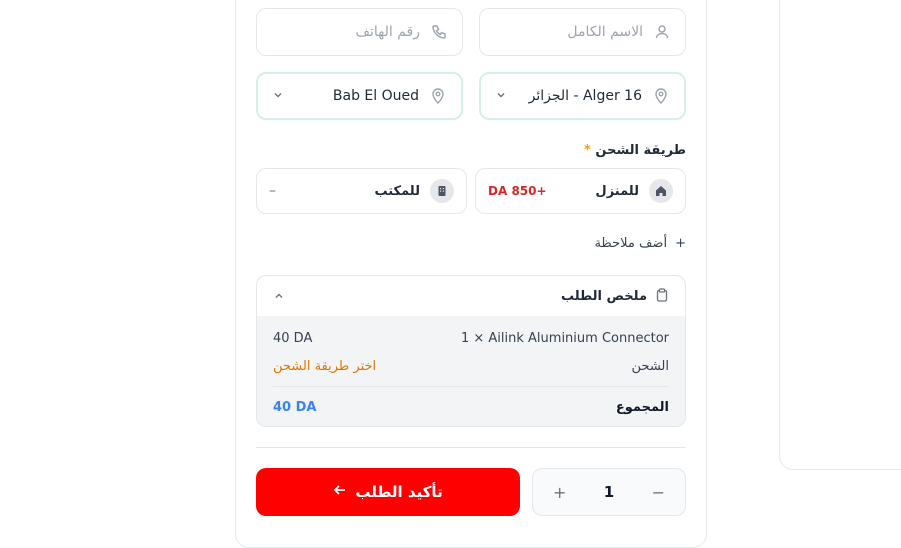 The width and height of the screenshot is (901, 548). Describe the element at coordinates (439, 32) in the screenshot. I see `phone-icon` at that location.